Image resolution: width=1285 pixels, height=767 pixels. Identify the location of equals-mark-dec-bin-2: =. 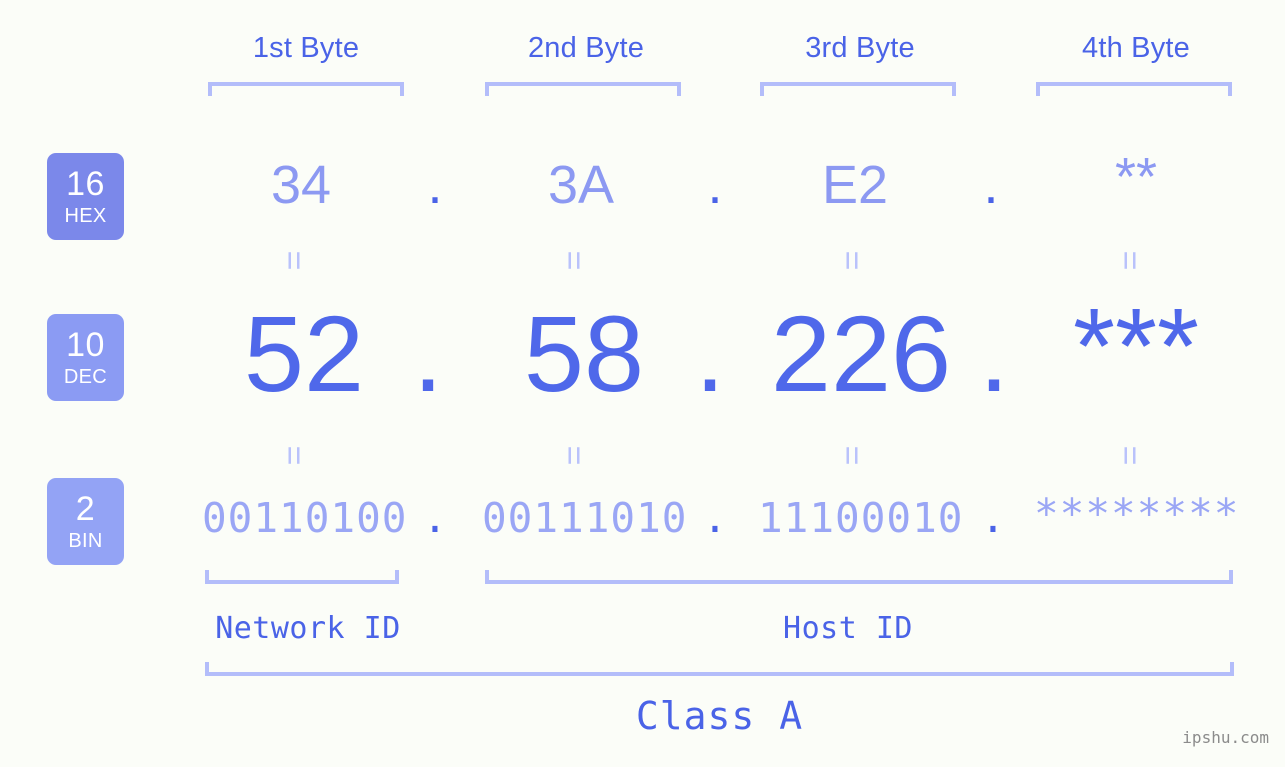
(573, 455).